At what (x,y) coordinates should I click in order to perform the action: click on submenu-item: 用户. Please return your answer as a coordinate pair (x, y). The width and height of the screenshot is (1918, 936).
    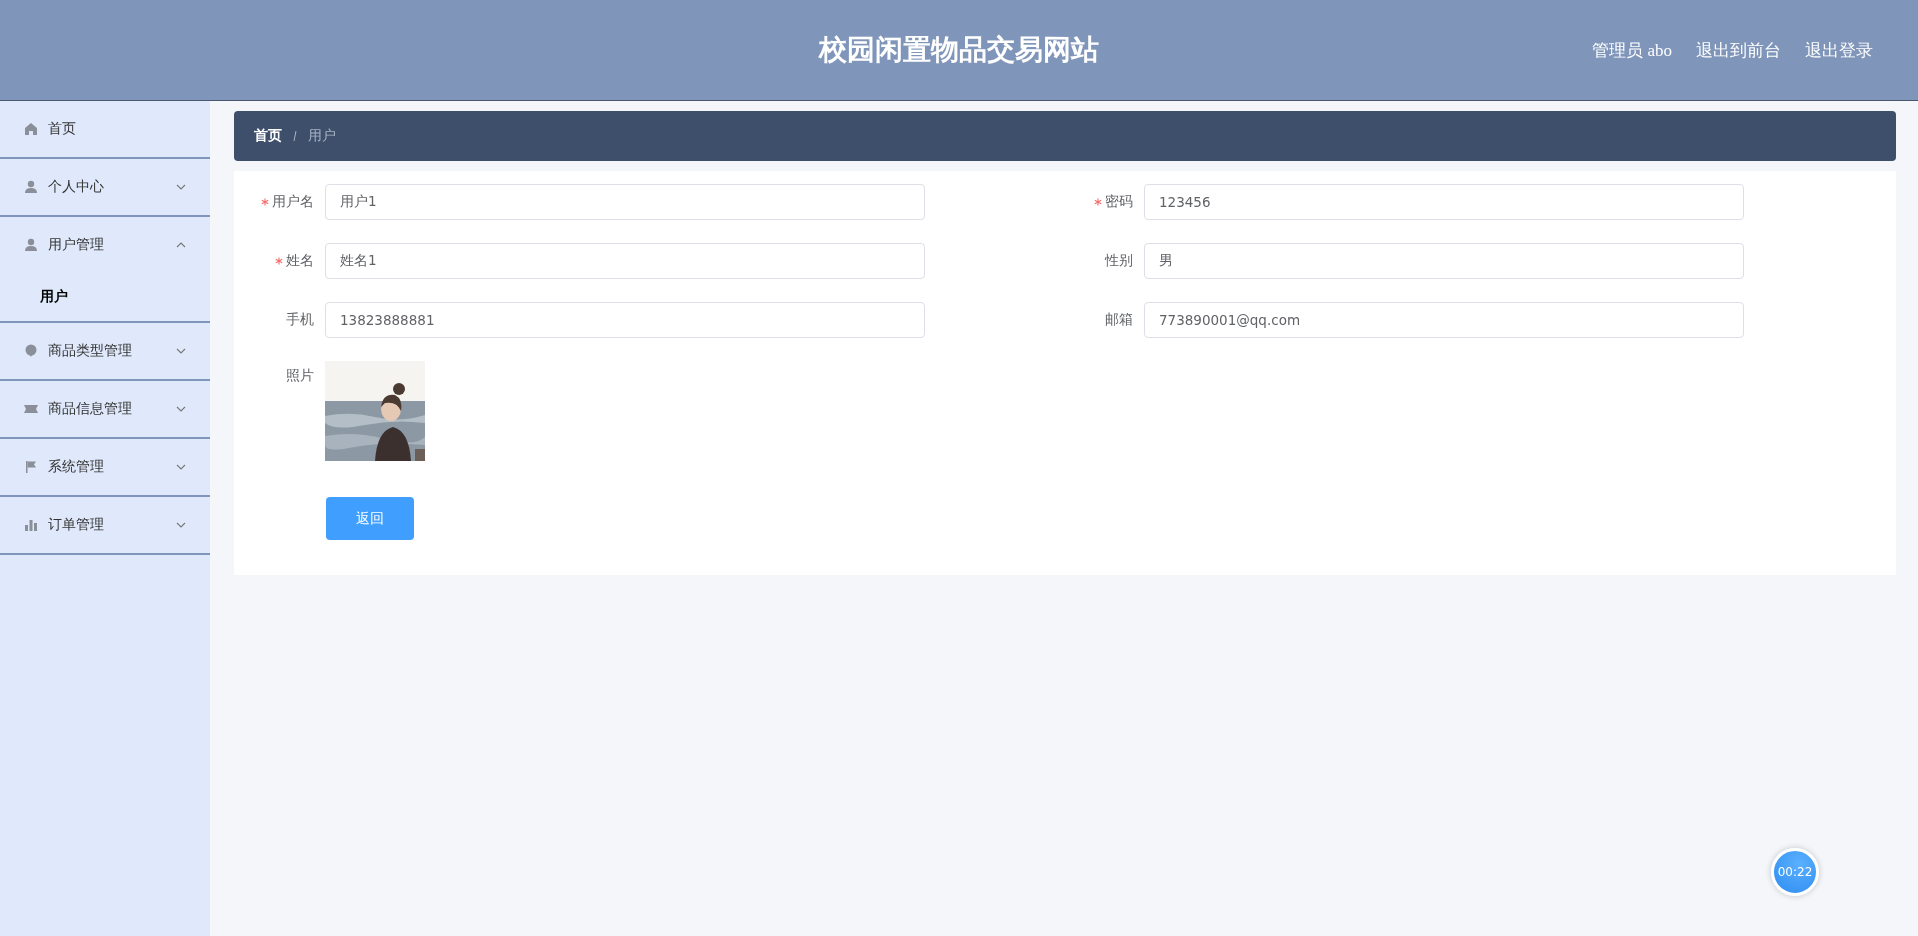
    Looking at the image, I should click on (105, 297).